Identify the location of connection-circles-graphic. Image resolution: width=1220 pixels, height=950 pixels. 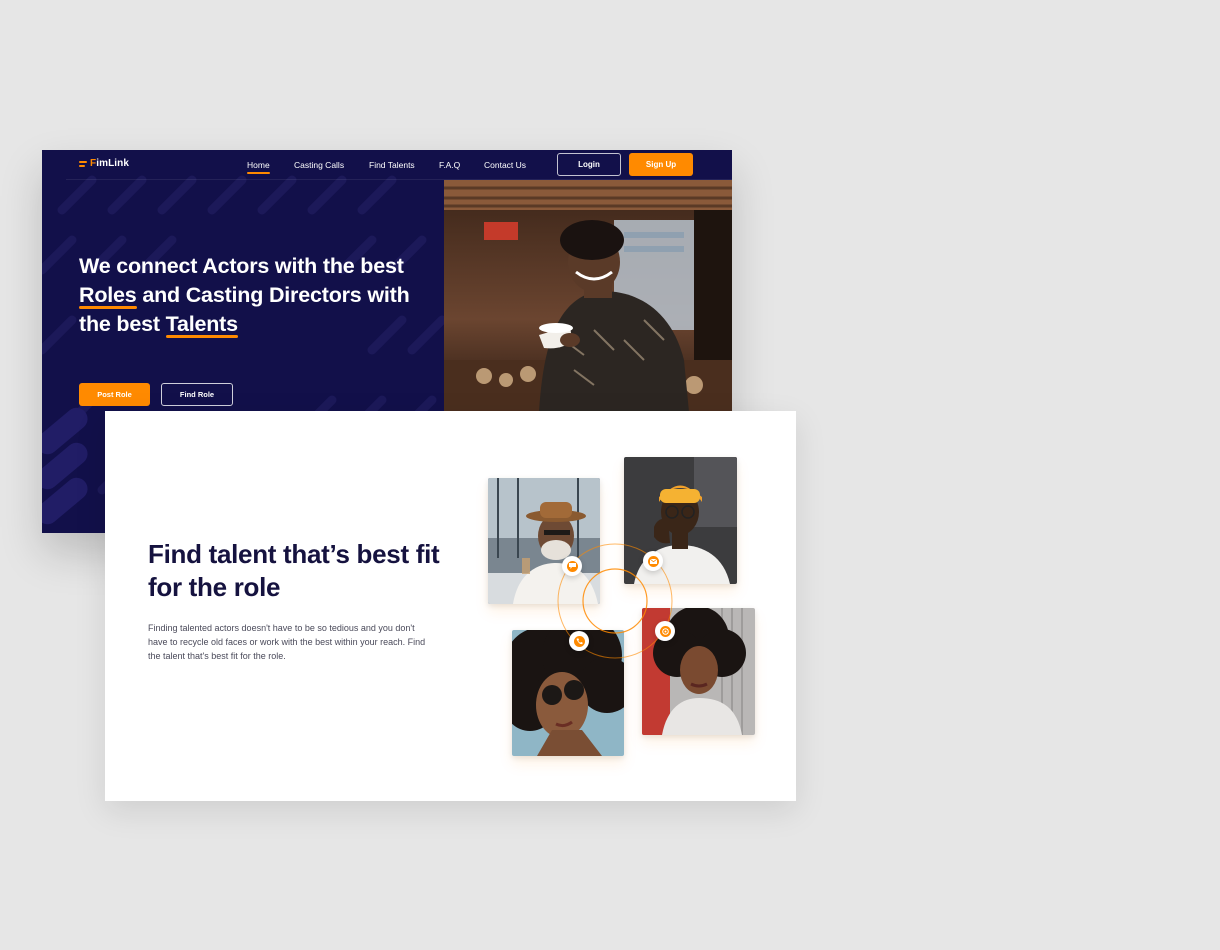
(615, 601).